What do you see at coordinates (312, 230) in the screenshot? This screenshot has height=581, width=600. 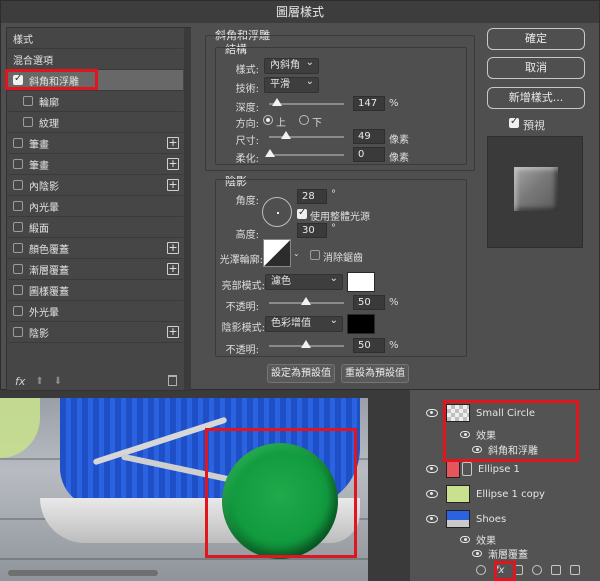 I see `altitude-input: 30` at bounding box center [312, 230].